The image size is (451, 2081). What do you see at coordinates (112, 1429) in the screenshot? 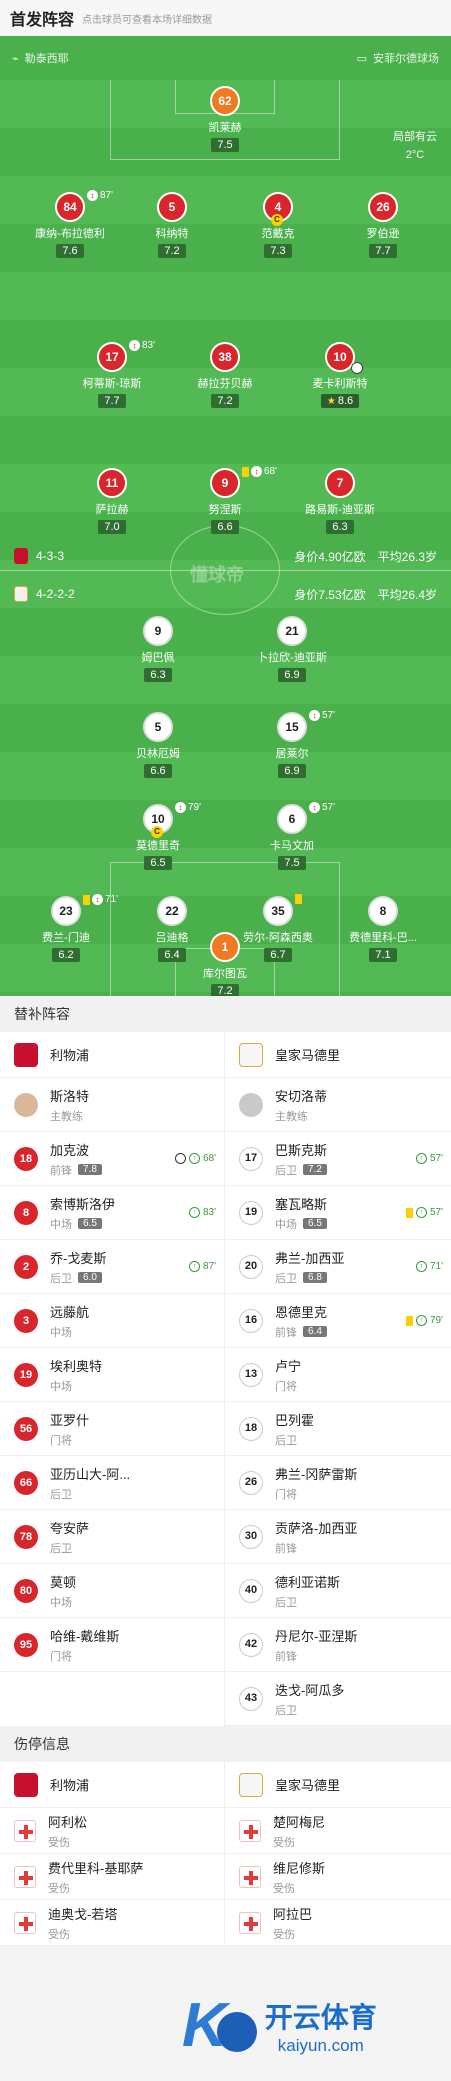
I see `sub-row: 56 亚罗什 门将` at bounding box center [112, 1429].